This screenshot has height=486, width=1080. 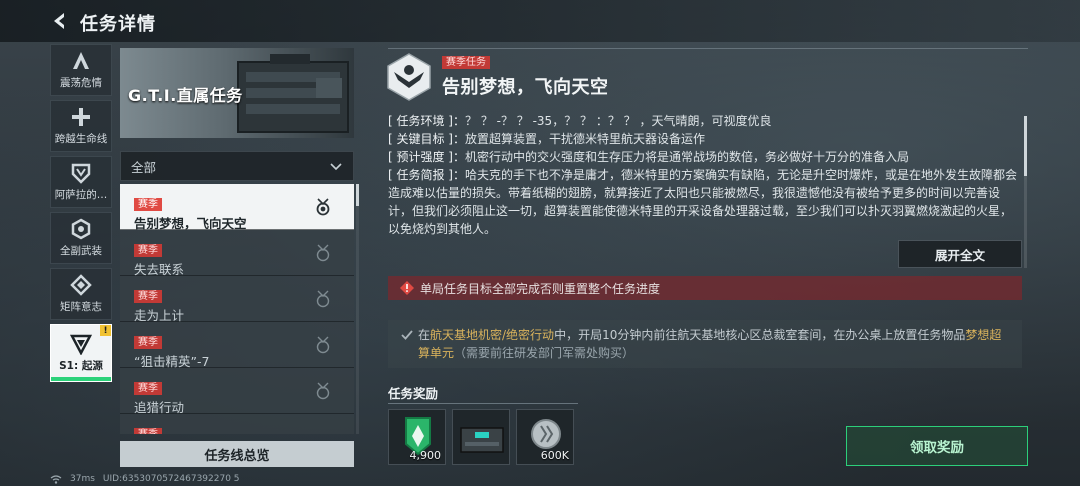 I want to click on description-scrollbar, so click(x=1025, y=192).